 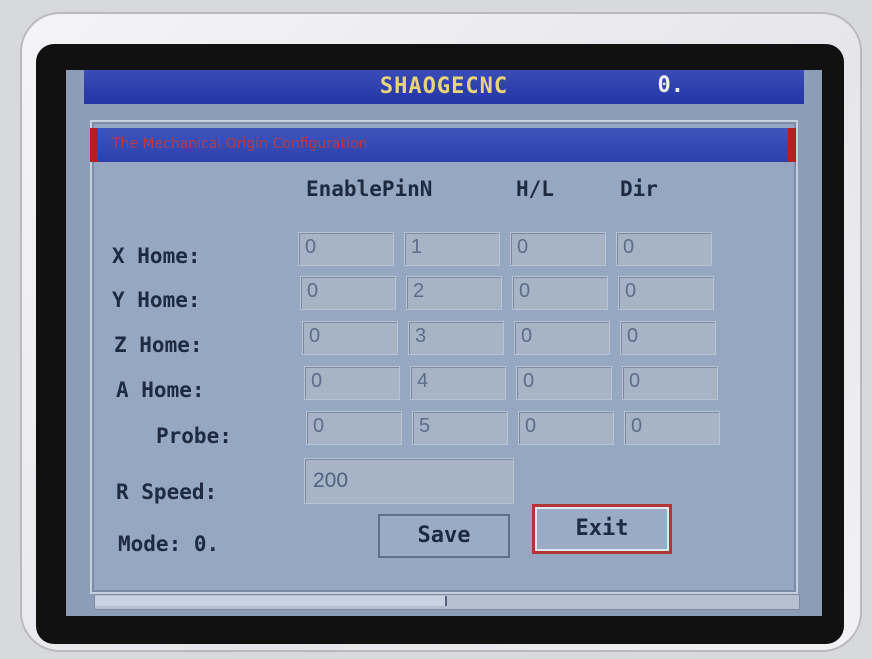 I want to click on horizontal-scrollbar, so click(x=447, y=602).